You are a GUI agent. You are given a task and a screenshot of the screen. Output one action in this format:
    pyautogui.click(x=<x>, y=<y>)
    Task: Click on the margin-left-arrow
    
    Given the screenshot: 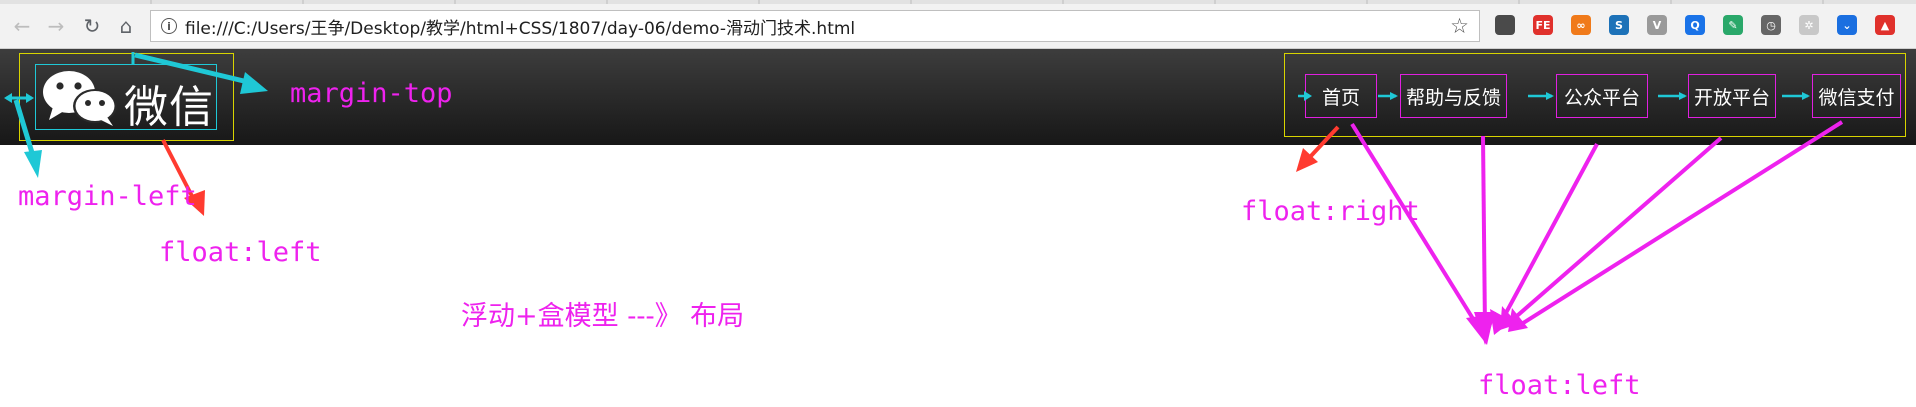 What is the action you would take?
    pyautogui.click(x=23, y=135)
    